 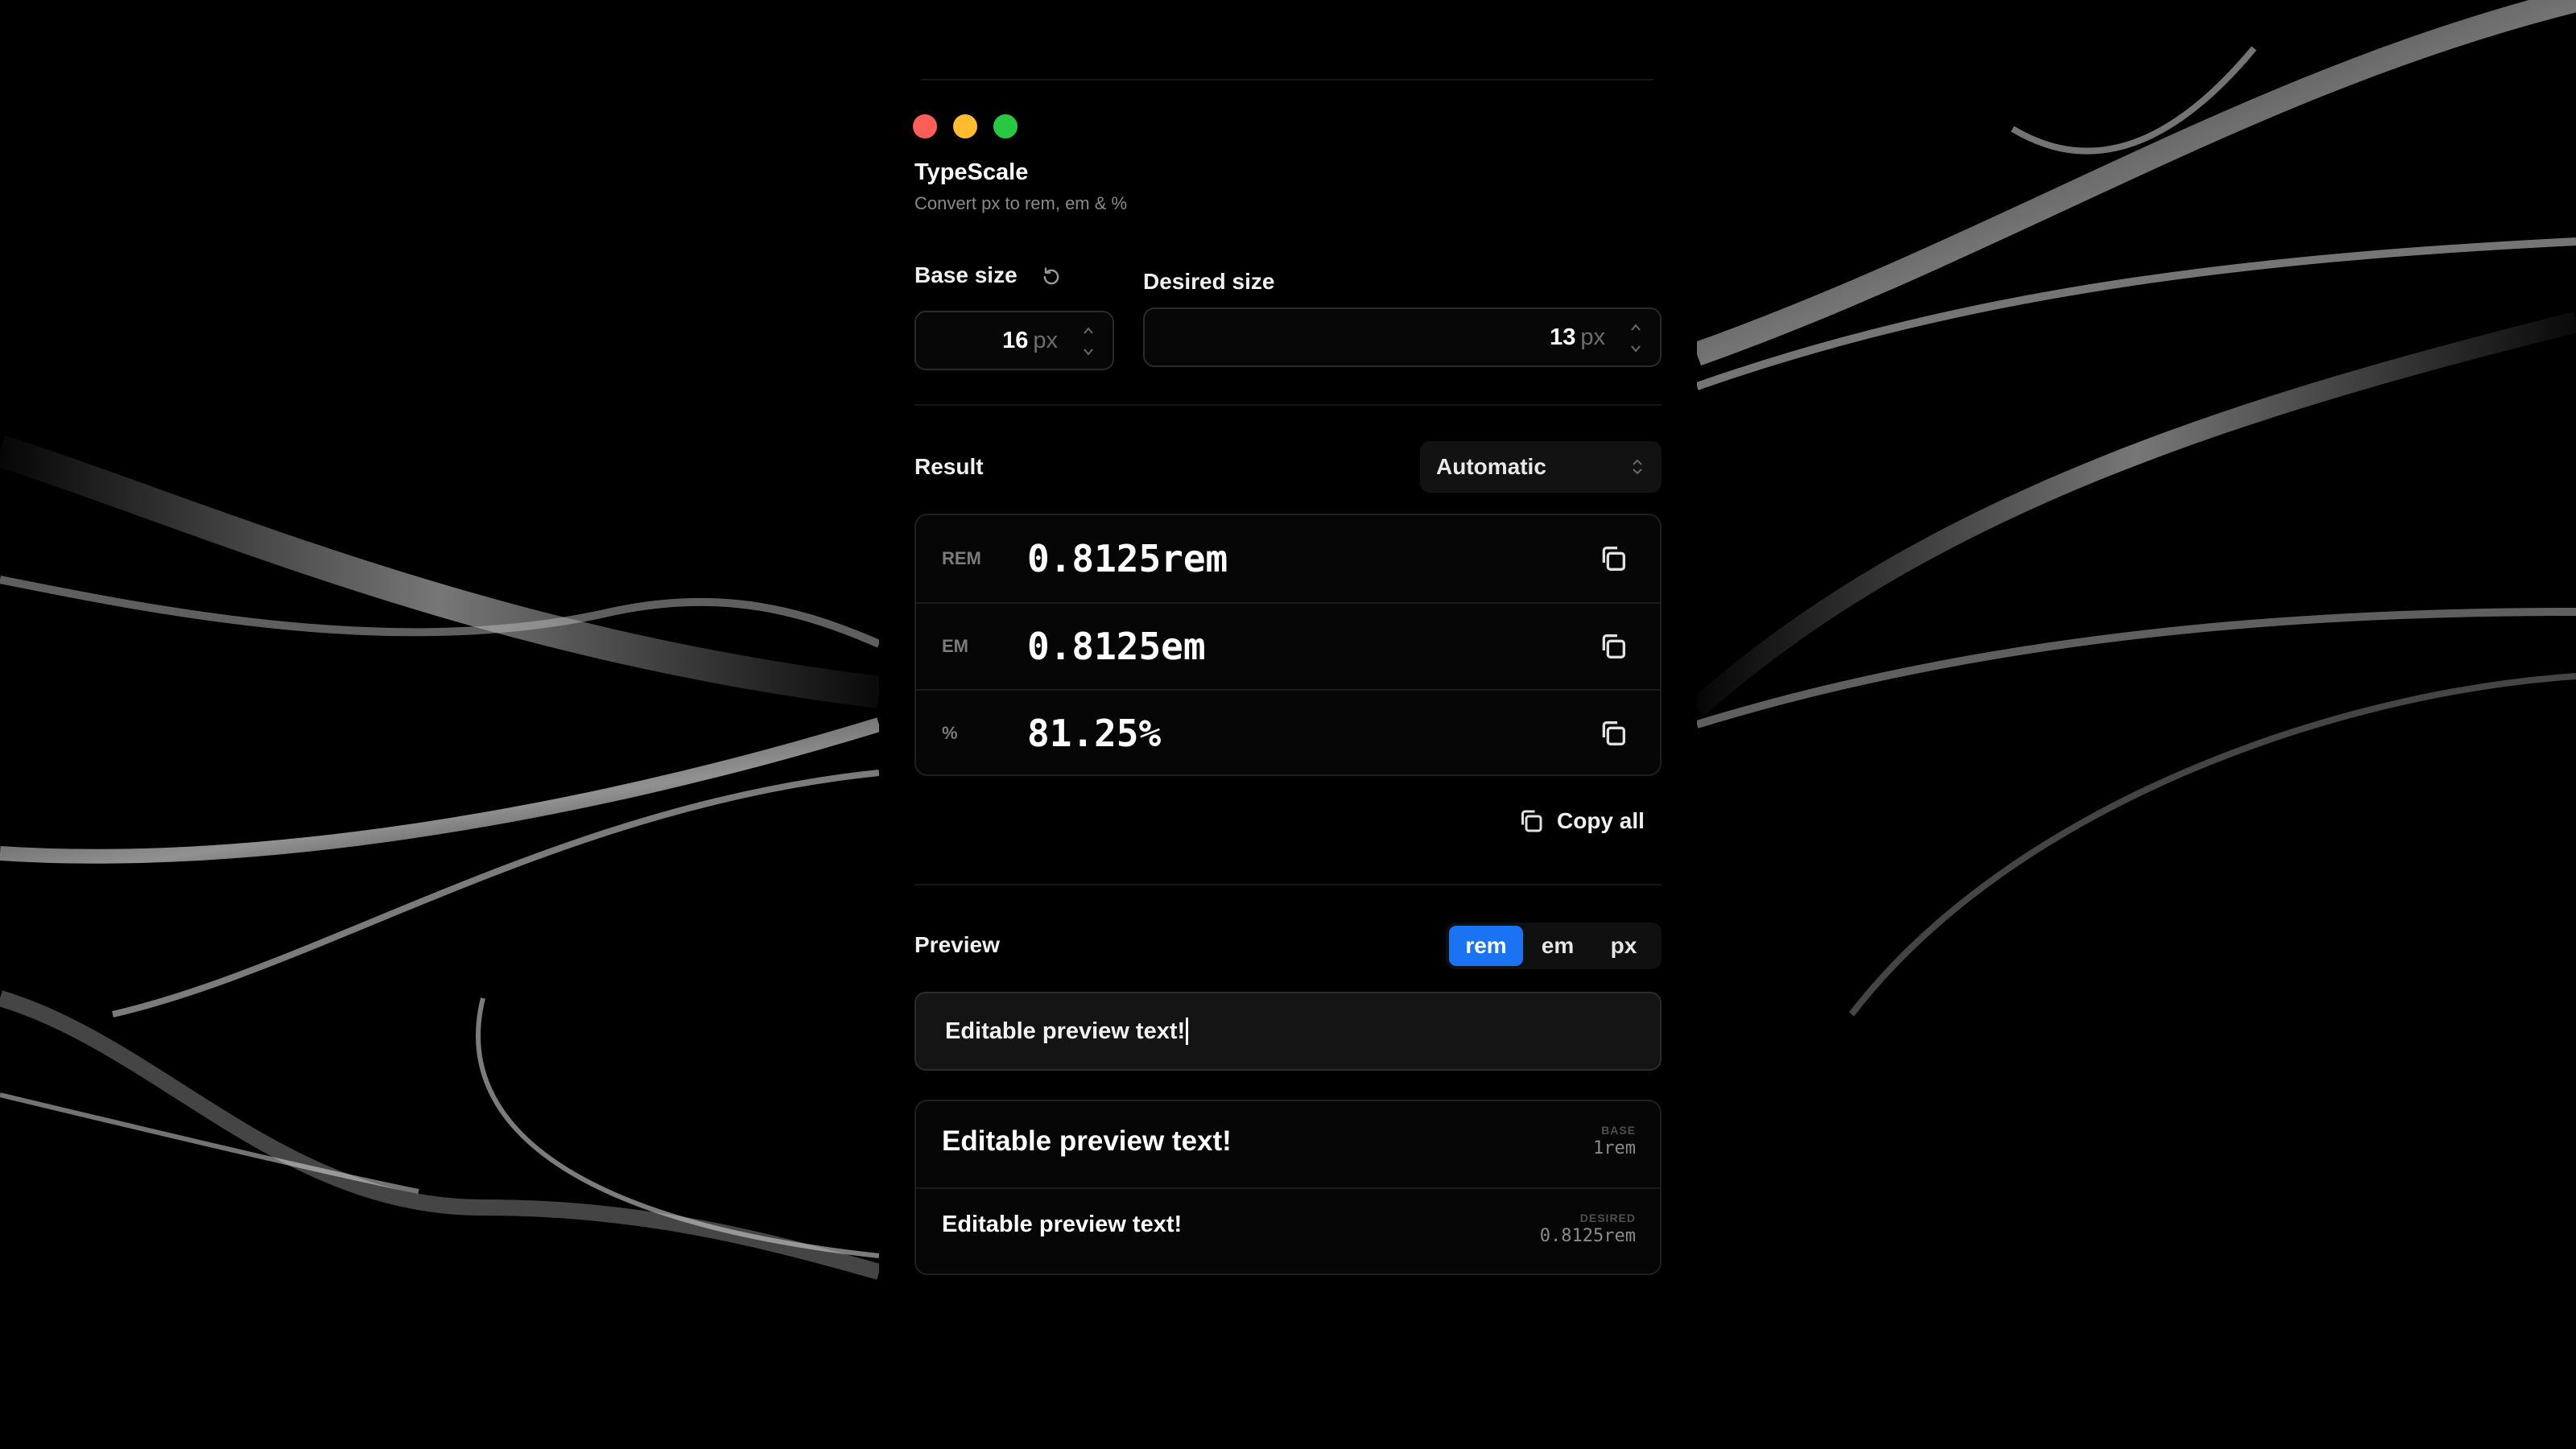 I want to click on minimize-window-button, so click(x=965, y=126).